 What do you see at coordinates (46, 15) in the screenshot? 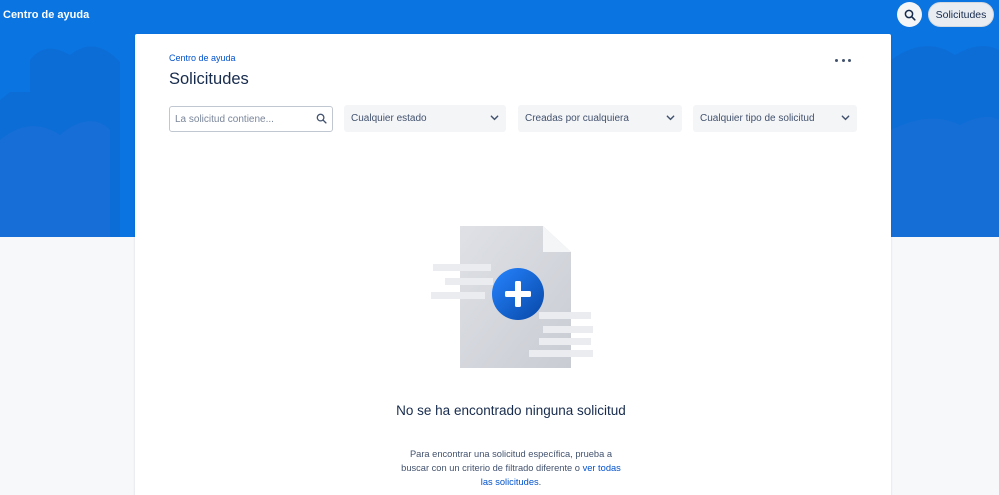
I see `help-center-link: Centro de ayuda` at bounding box center [46, 15].